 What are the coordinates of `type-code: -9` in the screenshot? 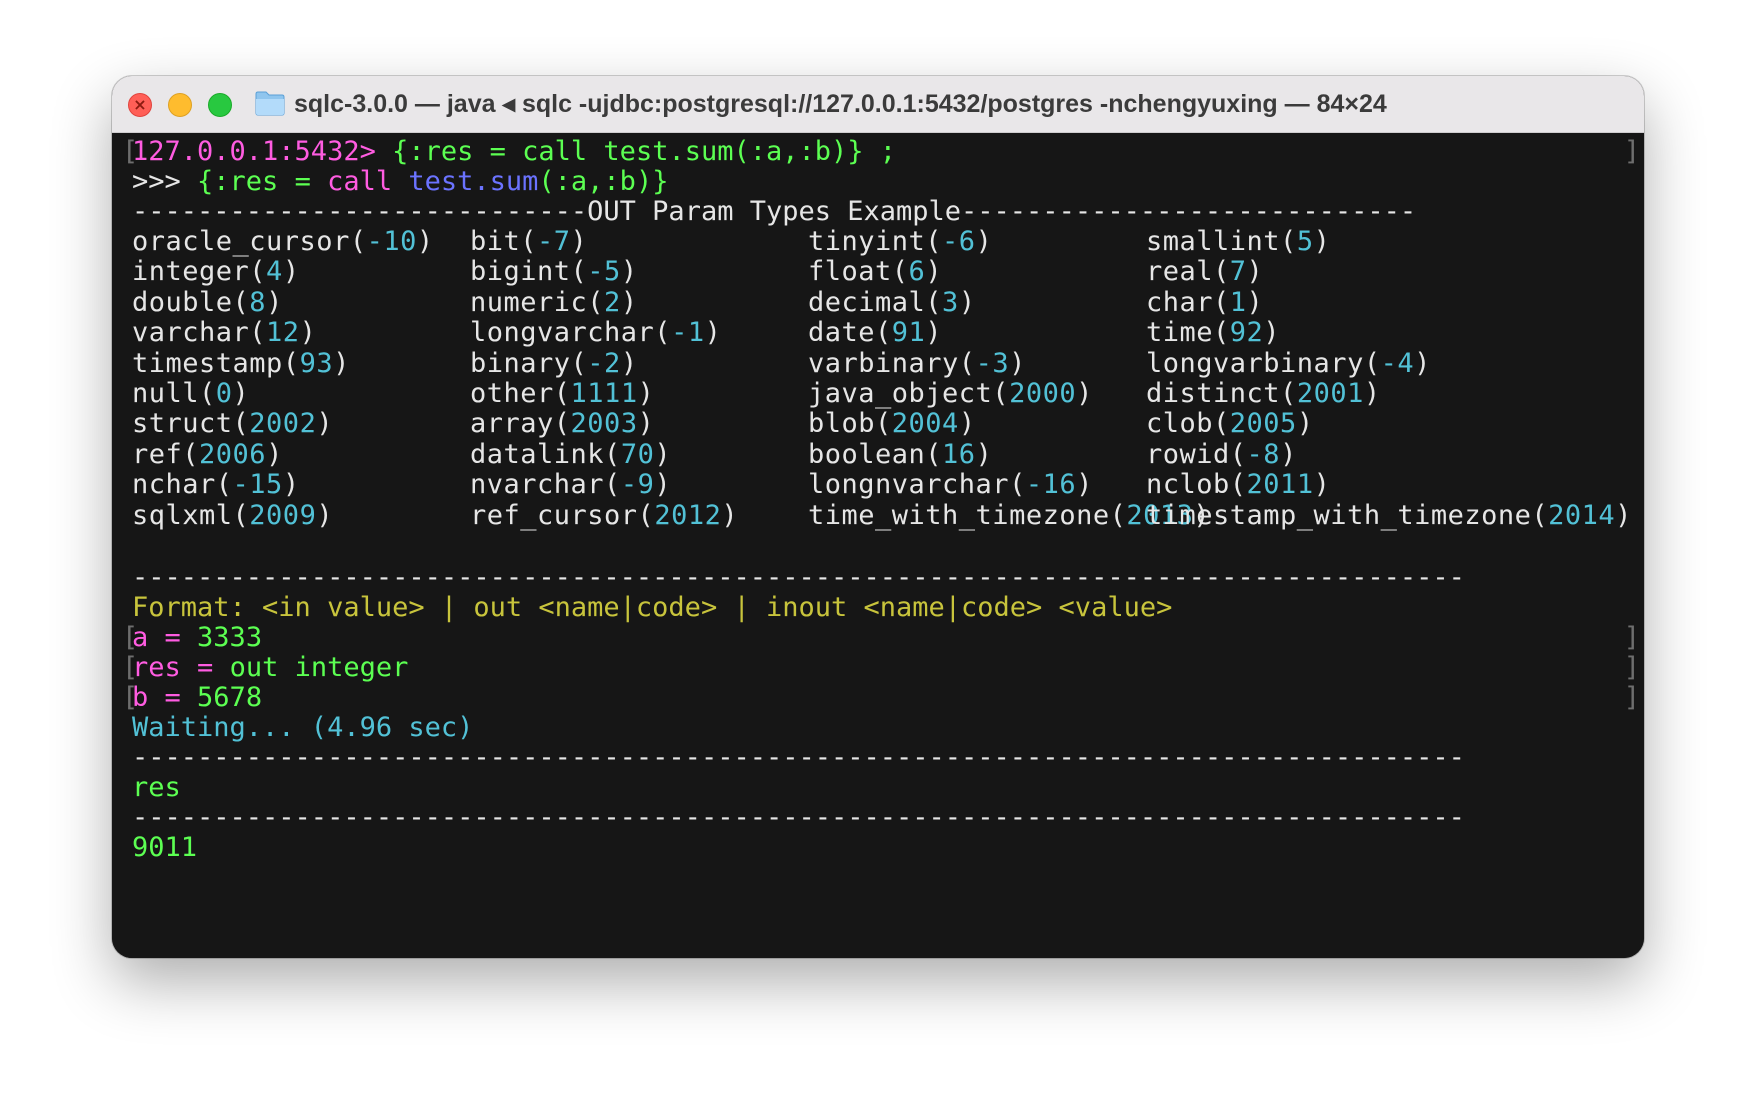 It's located at (637, 485).